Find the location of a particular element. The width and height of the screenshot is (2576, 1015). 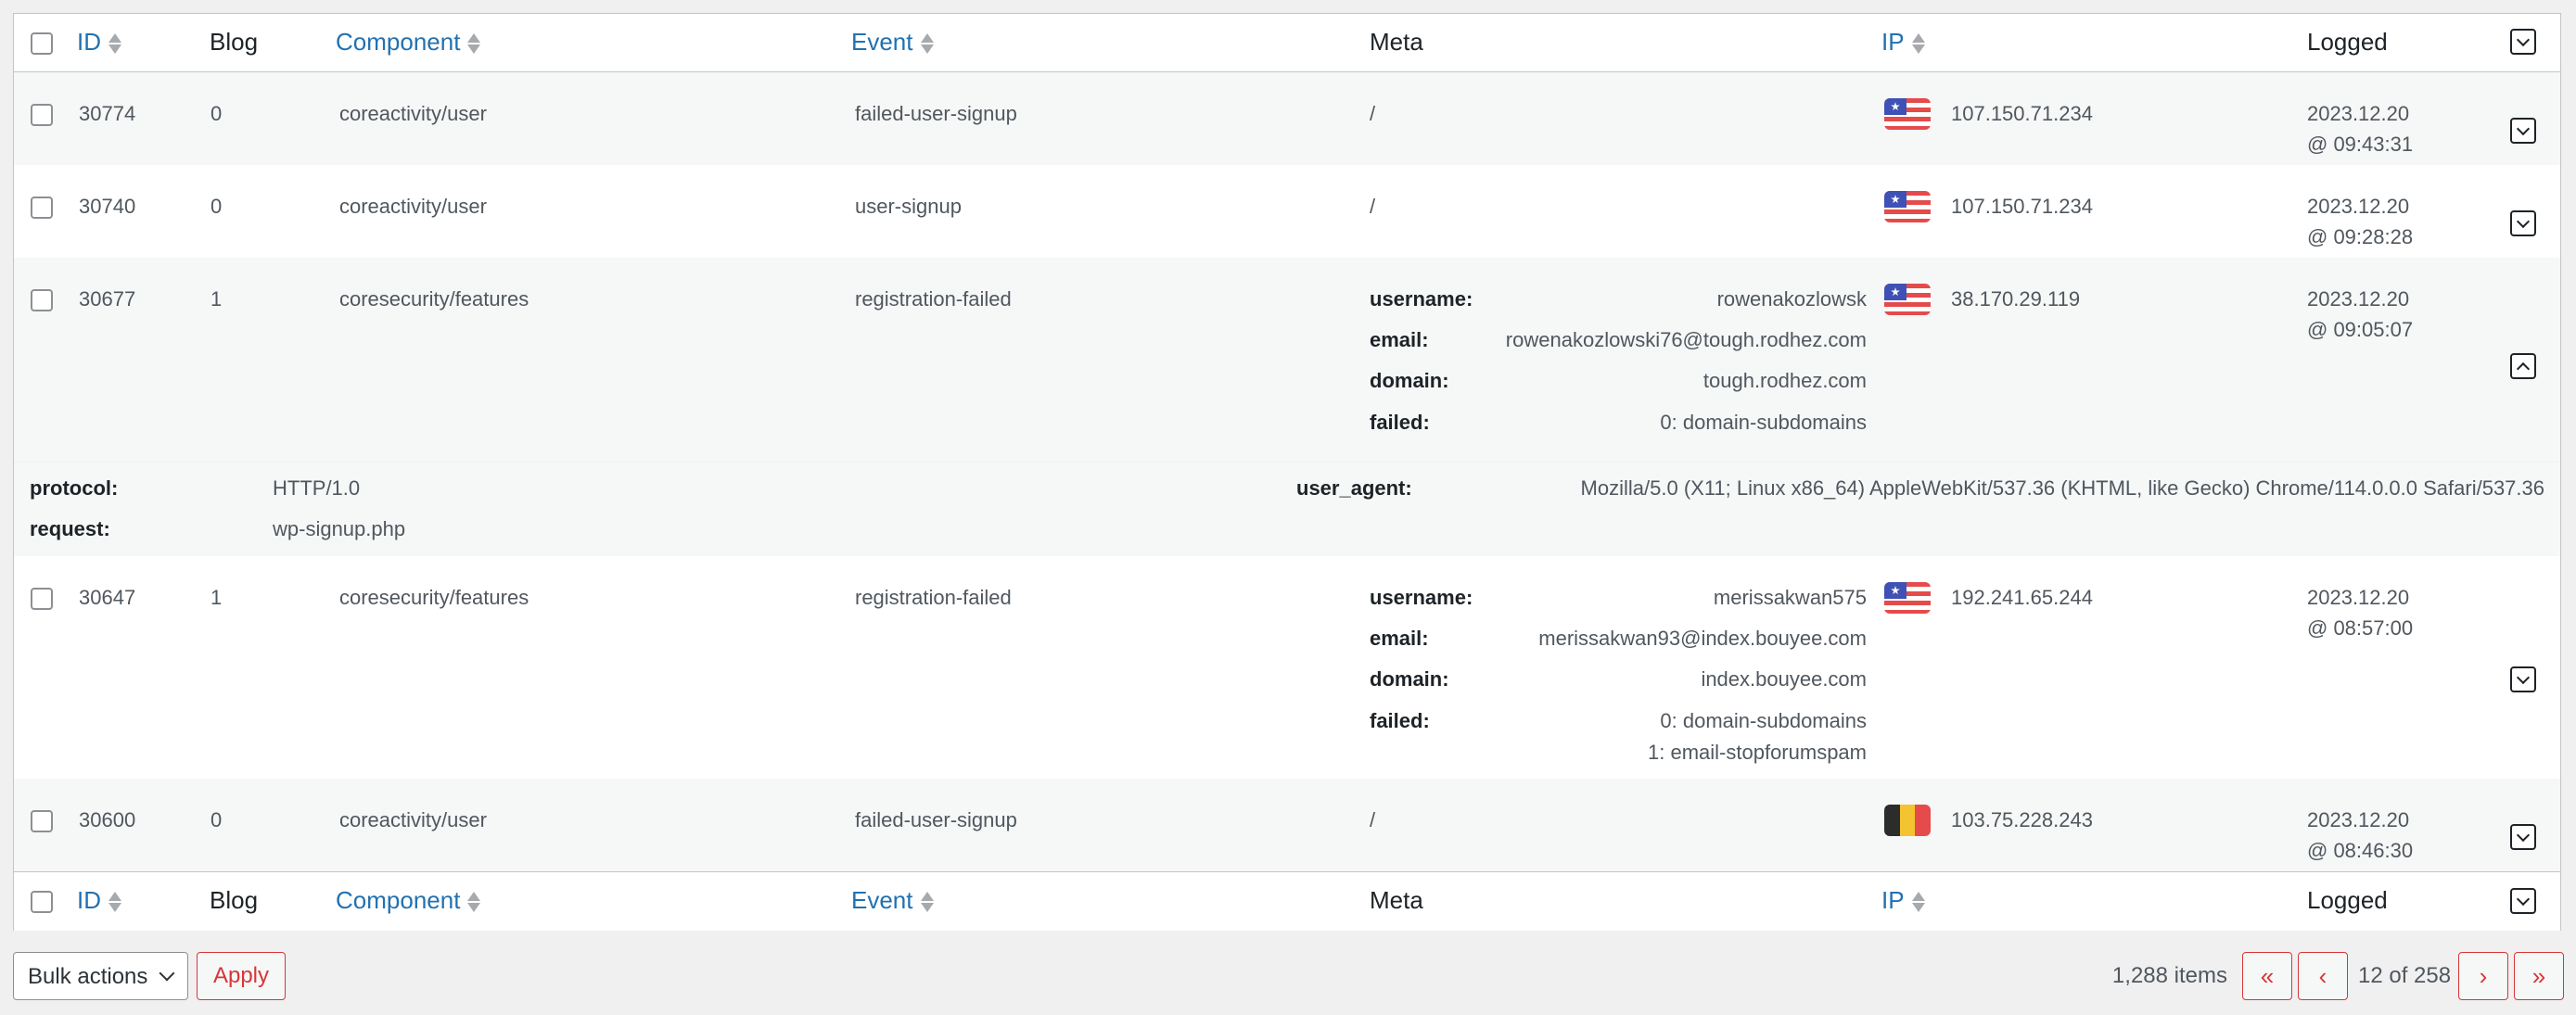

row-ip: 107.150.71.234 is located at coordinates (2022, 113).